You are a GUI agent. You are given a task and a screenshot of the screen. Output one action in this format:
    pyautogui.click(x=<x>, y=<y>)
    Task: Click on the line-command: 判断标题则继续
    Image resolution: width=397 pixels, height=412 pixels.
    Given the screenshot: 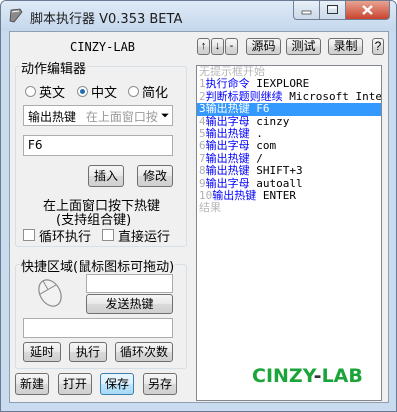 What is the action you would take?
    pyautogui.click(x=244, y=96)
    